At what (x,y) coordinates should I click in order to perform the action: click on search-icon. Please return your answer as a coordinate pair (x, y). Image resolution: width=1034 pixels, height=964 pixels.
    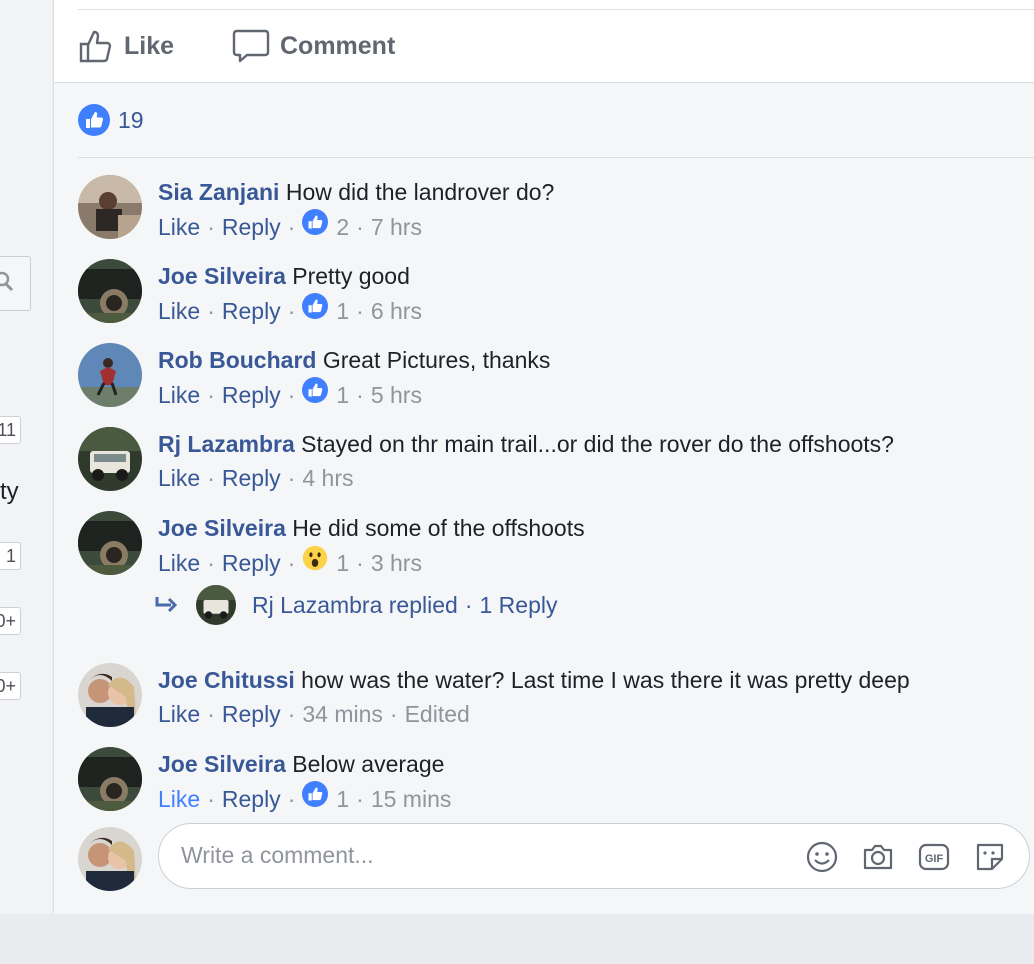
    Looking at the image, I should click on (7, 281).